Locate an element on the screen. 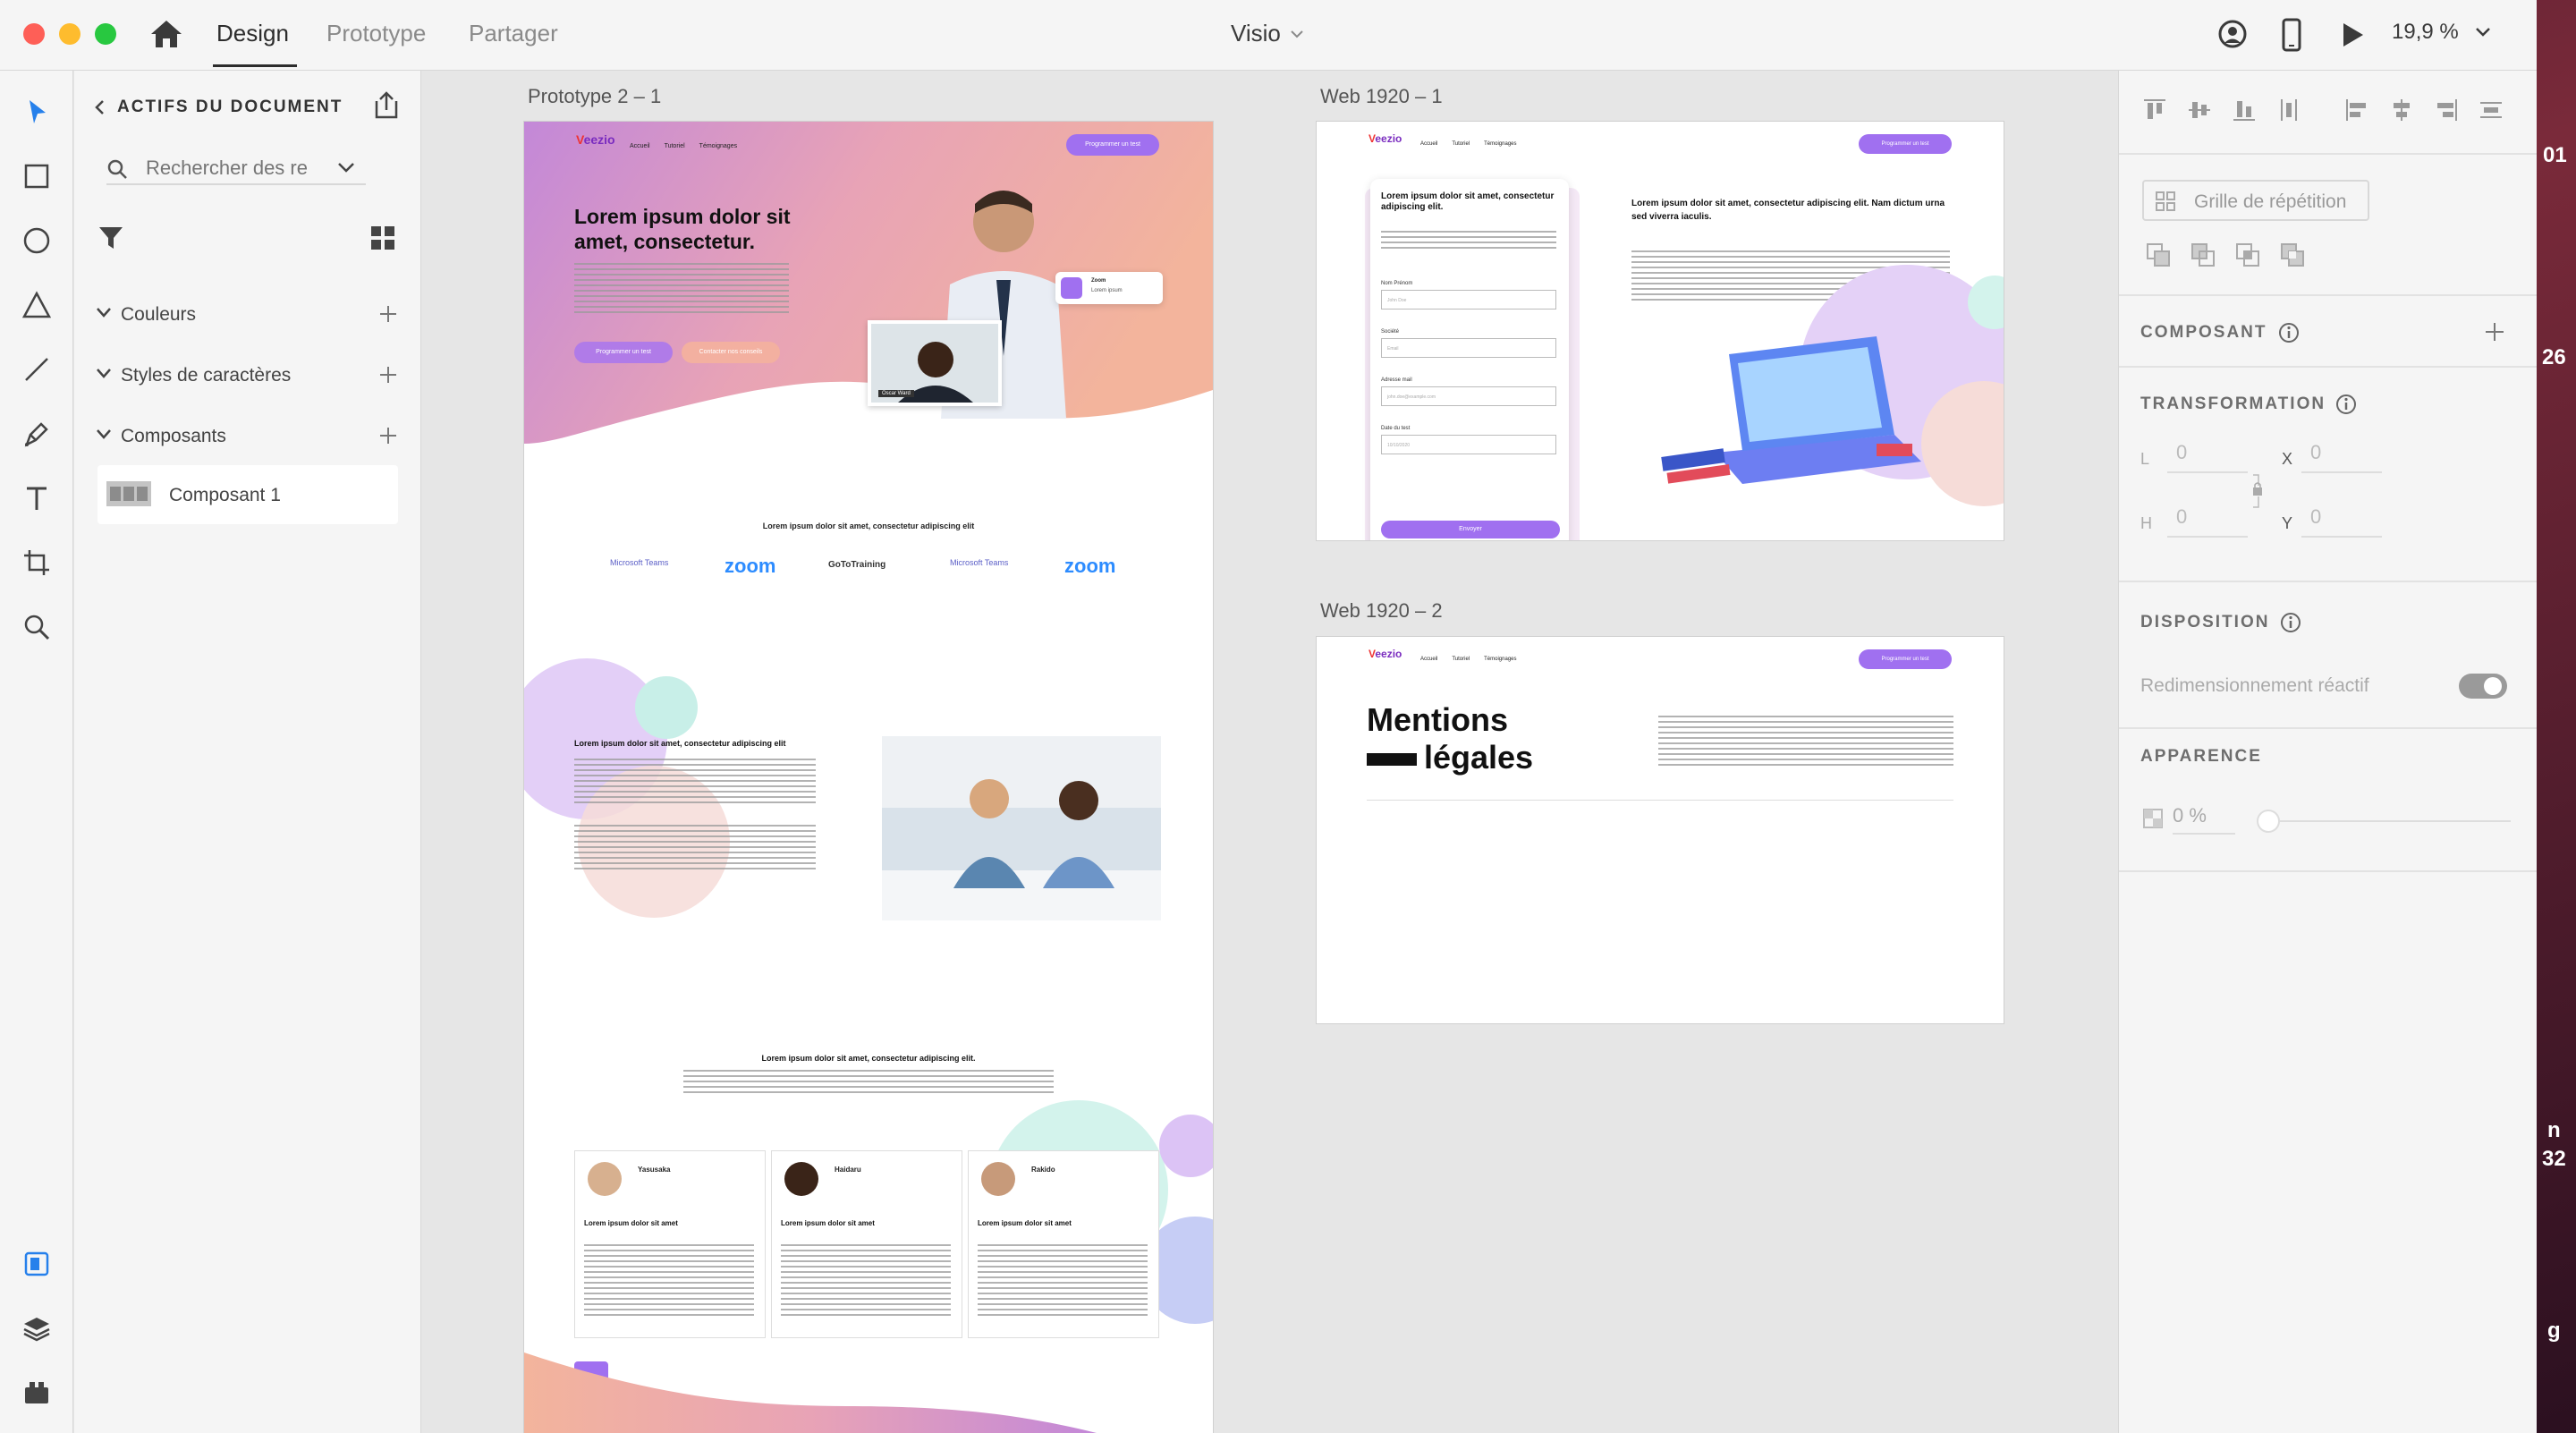 The width and height of the screenshot is (2576, 1433). text-tool-icon is located at coordinates (36, 498).